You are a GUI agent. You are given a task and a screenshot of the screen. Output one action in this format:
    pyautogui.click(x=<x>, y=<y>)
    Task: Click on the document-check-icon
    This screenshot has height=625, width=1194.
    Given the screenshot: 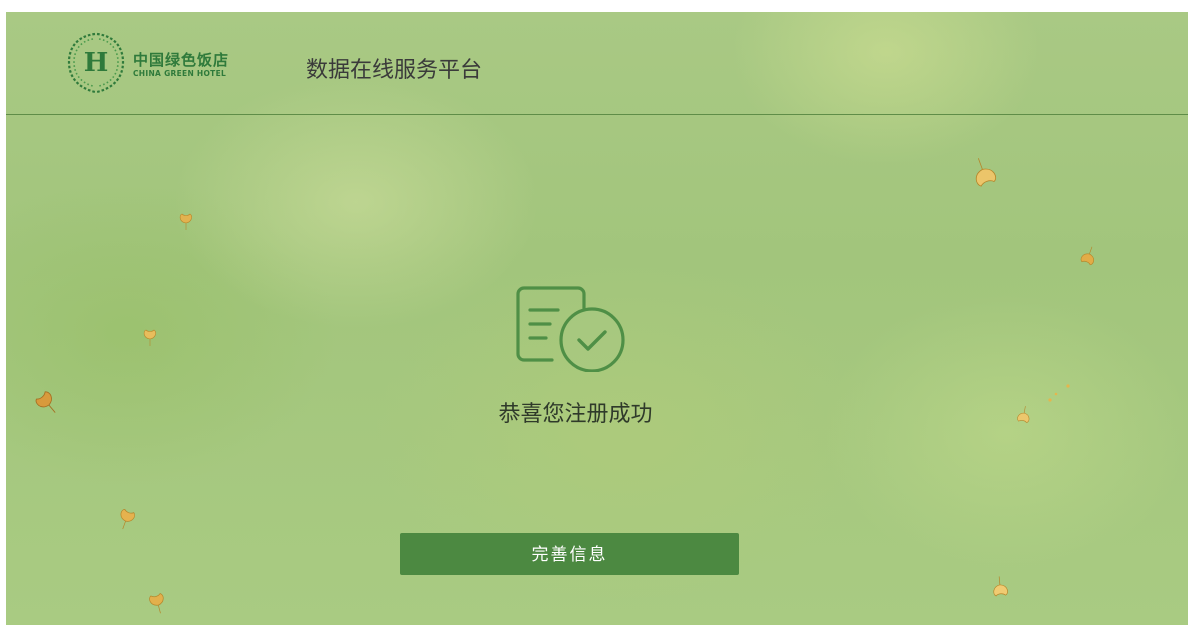 What is the action you would take?
    pyautogui.click(x=570, y=329)
    